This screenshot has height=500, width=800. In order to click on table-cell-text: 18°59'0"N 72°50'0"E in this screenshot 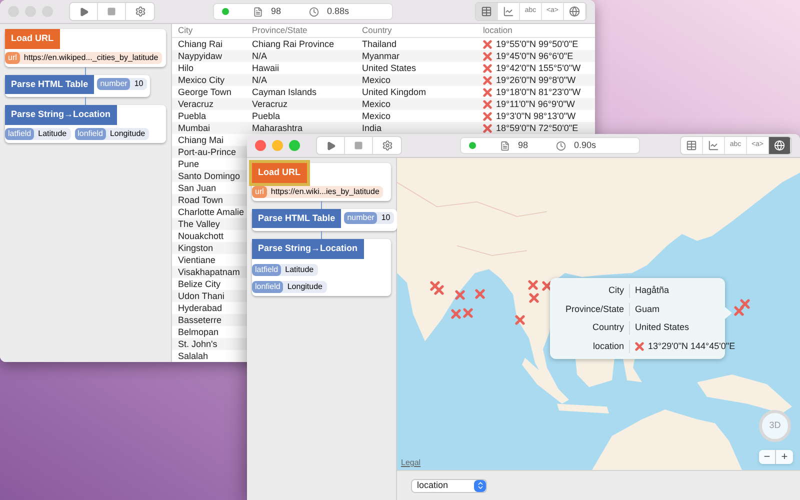, I will do `click(537, 128)`.